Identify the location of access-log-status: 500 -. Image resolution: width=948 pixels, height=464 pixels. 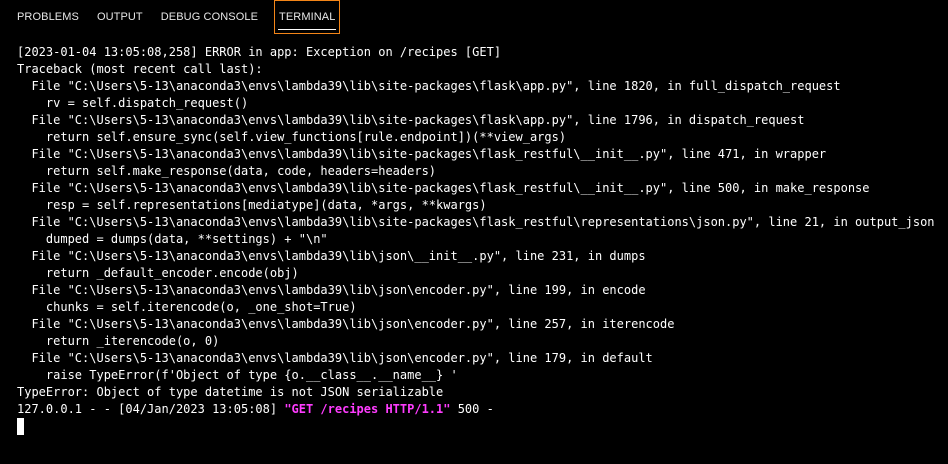
(472, 409).